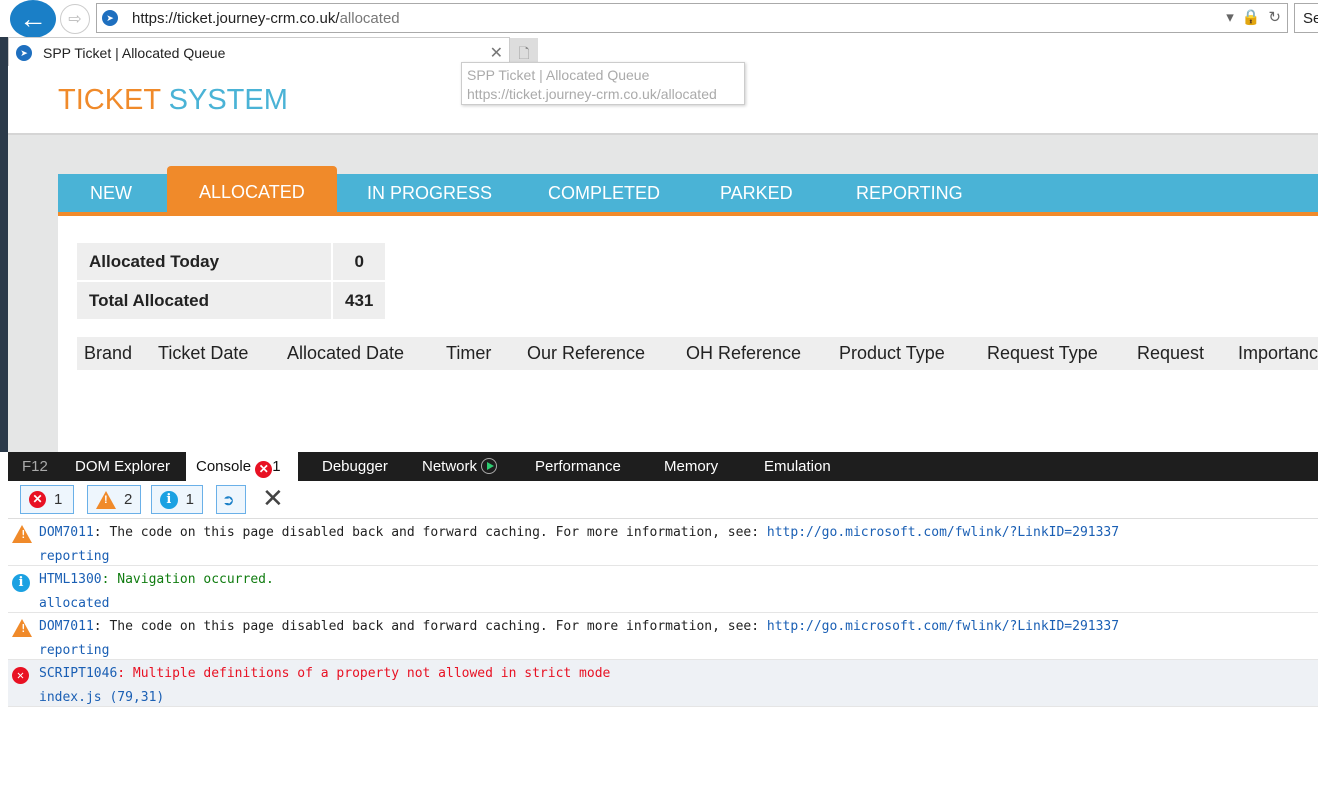 The width and height of the screenshot is (1318, 807). I want to click on stat-row: Allocated Today 0, so click(231, 261).